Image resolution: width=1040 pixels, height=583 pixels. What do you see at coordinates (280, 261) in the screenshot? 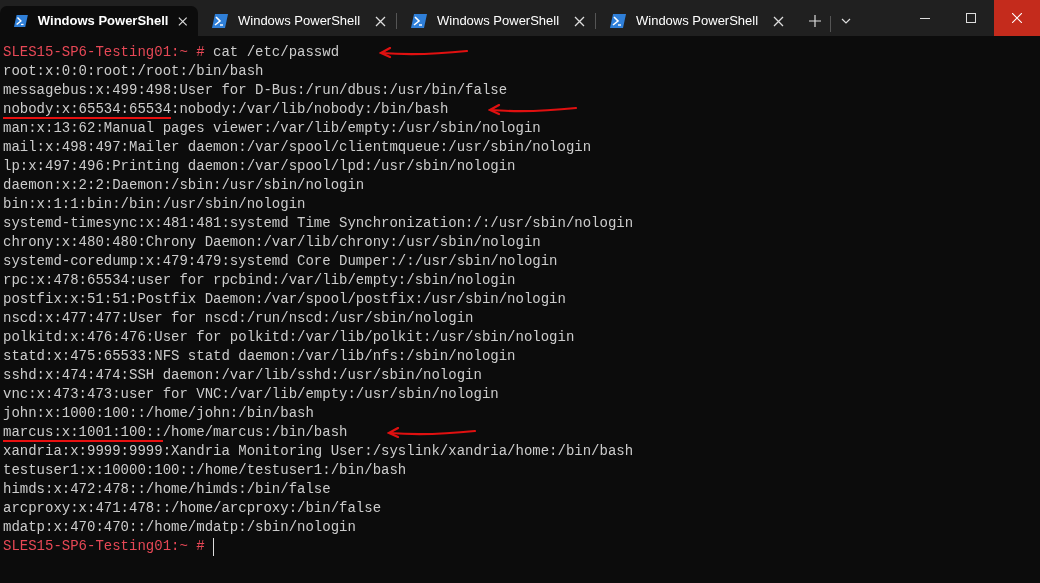
I see `output-line: systemd-coredump:x:479:479:systemd Core Dumper:/:/usr/sbin/nologin` at bounding box center [280, 261].